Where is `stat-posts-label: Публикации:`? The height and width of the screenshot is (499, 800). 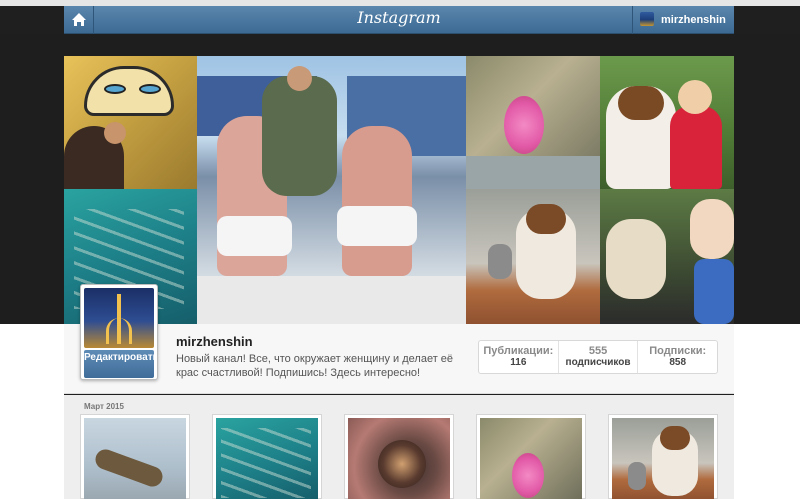
stat-posts-label: Публикации: is located at coordinates (518, 351).